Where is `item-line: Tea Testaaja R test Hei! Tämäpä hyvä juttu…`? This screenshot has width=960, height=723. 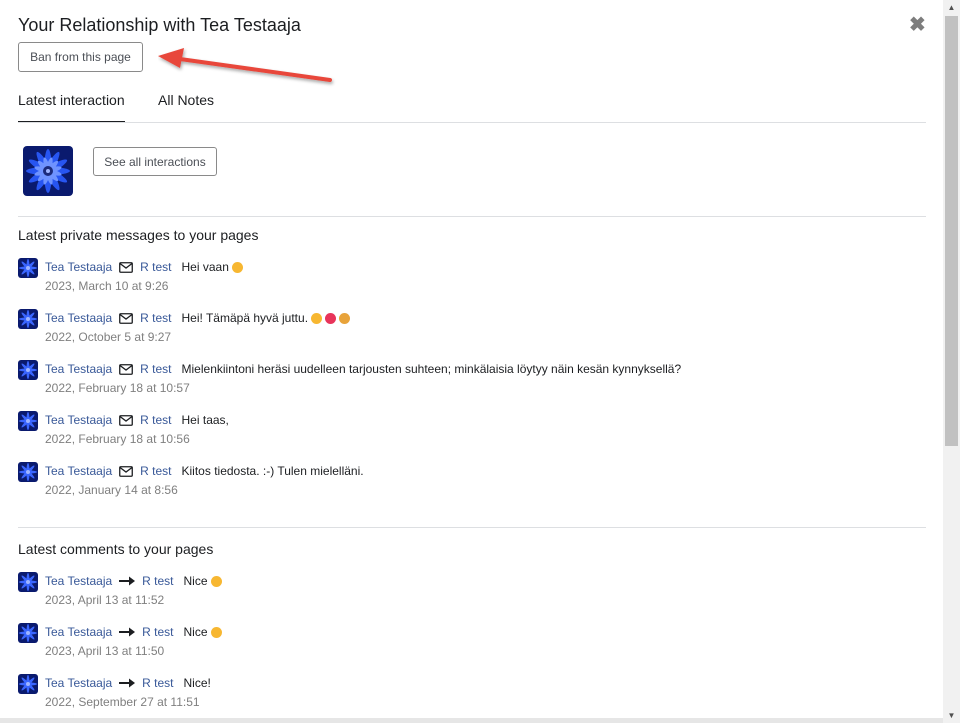
item-line: Tea Testaaja R test Hei! Tämäpä hyvä juttu… is located at coordinates (198, 318).